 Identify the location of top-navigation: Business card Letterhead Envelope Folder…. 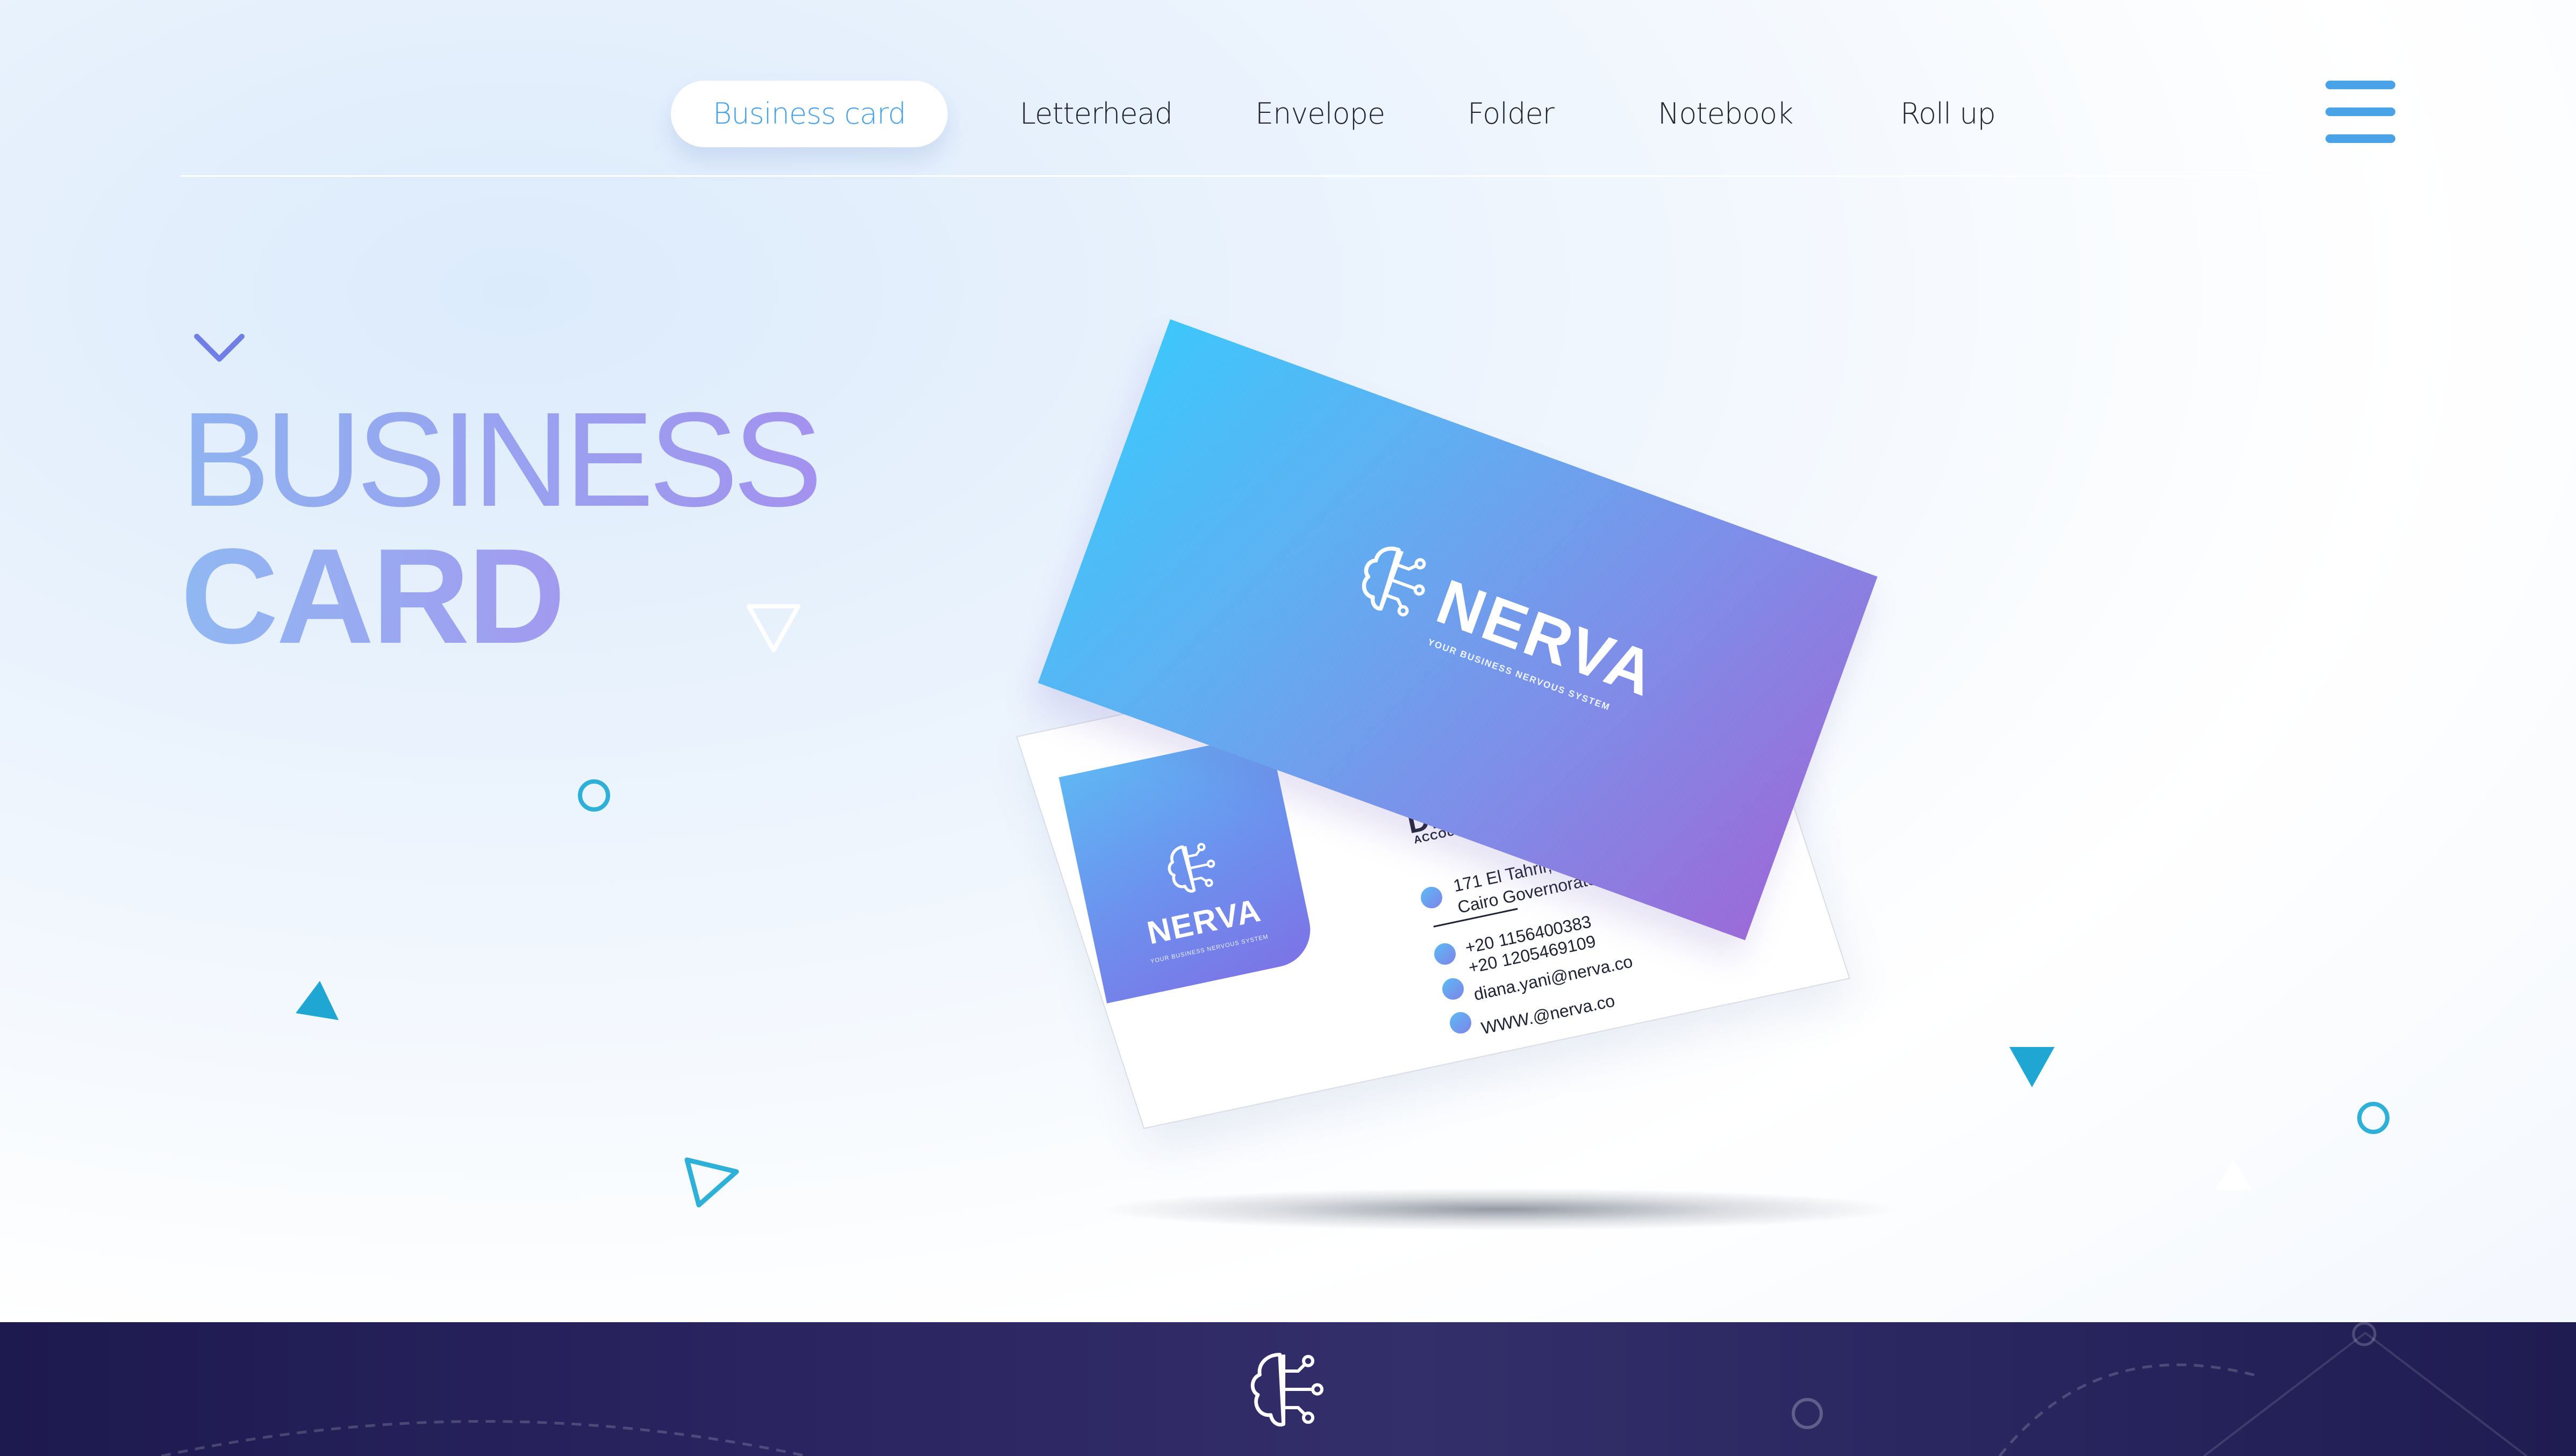
(1288, 89).